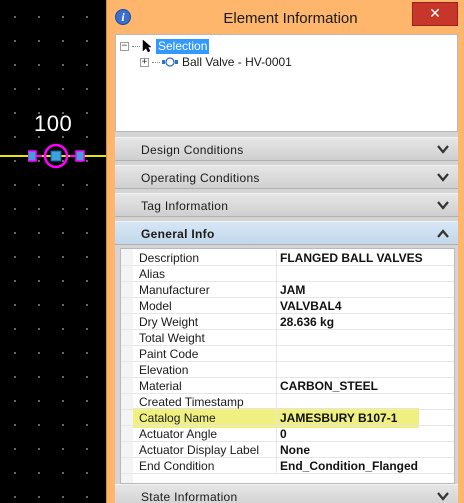 The width and height of the screenshot is (464, 503). I want to click on property-name: Dry Weight, so click(169, 322).